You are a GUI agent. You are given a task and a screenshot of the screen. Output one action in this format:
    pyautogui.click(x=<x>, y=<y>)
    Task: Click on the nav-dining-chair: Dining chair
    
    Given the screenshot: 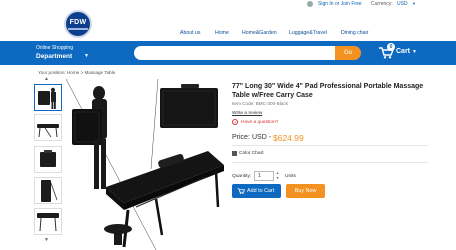 What is the action you would take?
    pyautogui.click(x=354, y=33)
    